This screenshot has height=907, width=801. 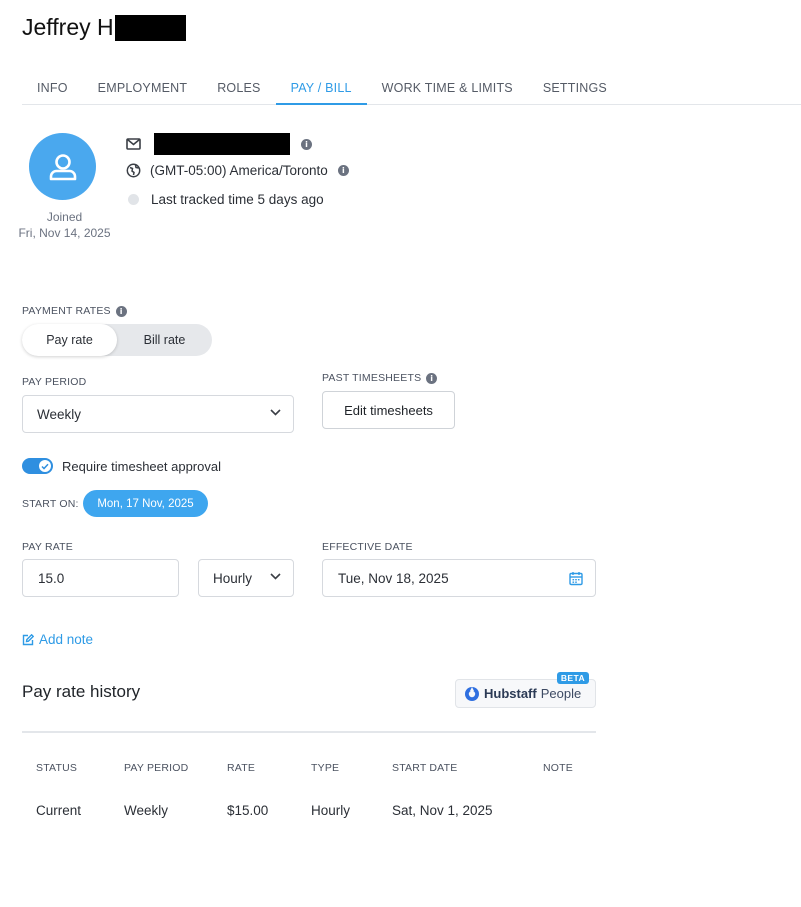 What do you see at coordinates (442, 810) in the screenshot?
I see `cell-start-date: Sat, Nov 1, 2025` at bounding box center [442, 810].